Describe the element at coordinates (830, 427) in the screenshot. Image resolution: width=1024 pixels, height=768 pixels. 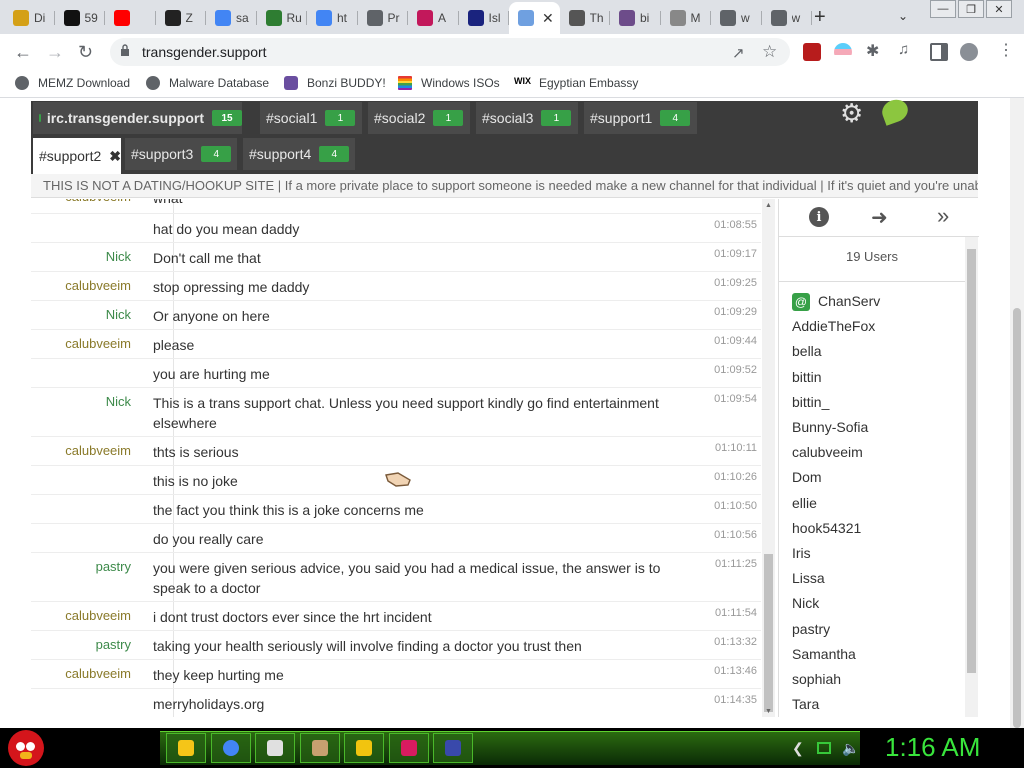
I see `user-list-item: Bunny-Sofia` at that location.